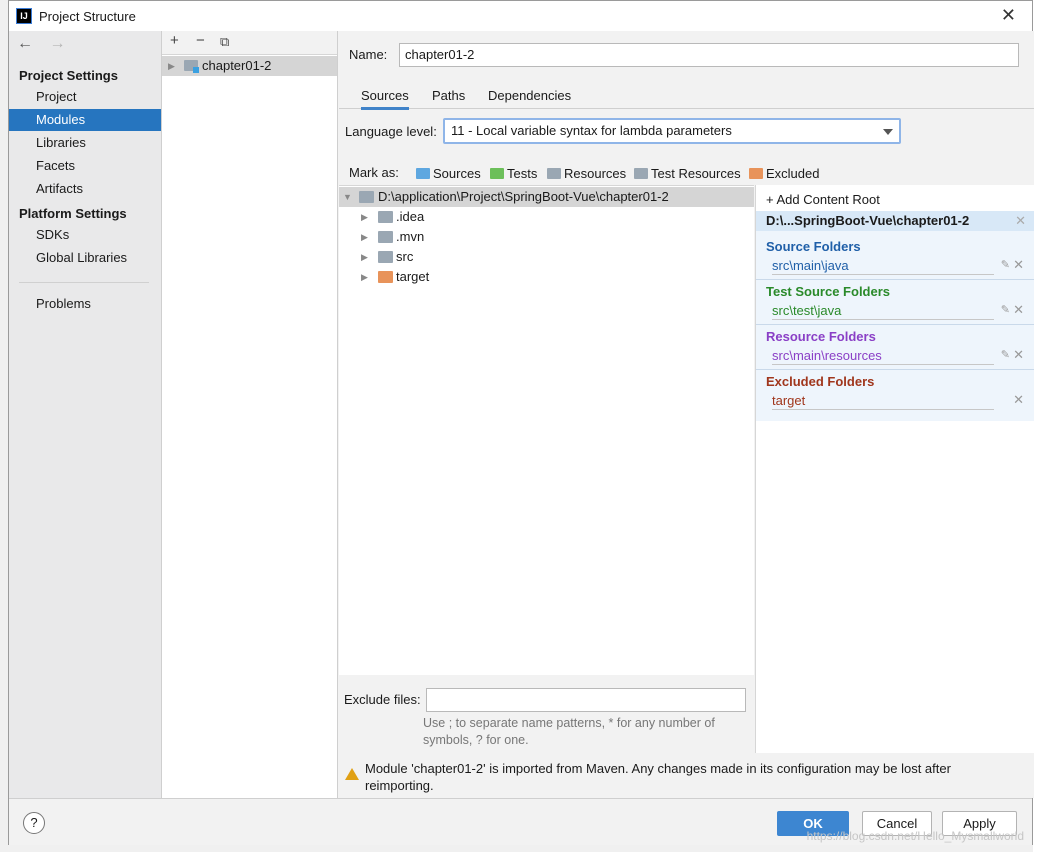  I want to click on exclude-files-label: Exclude files:, so click(382, 699).